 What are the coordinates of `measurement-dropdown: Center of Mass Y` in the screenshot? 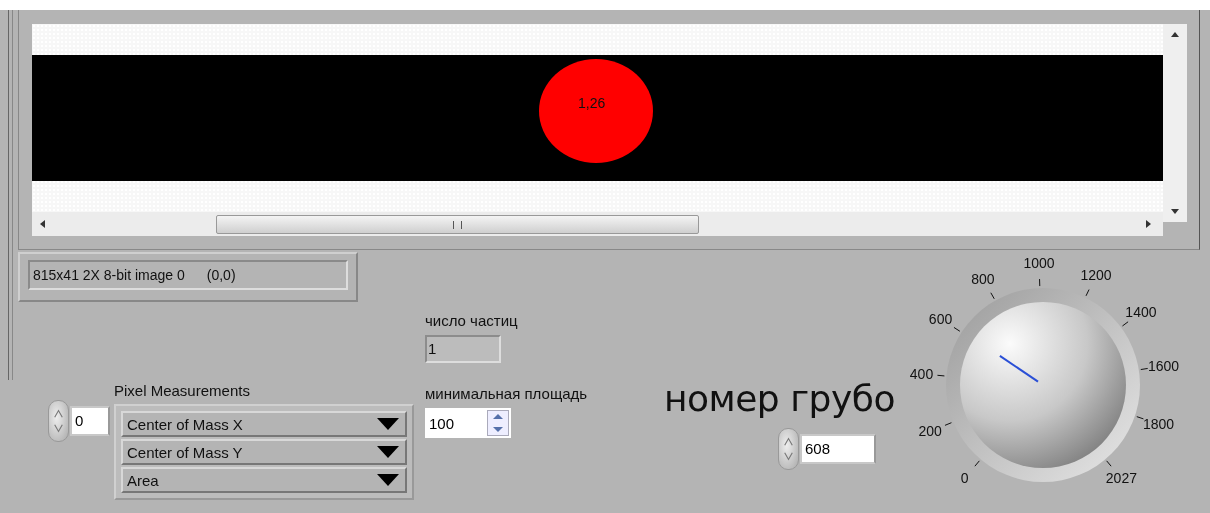 It's located at (264, 452).